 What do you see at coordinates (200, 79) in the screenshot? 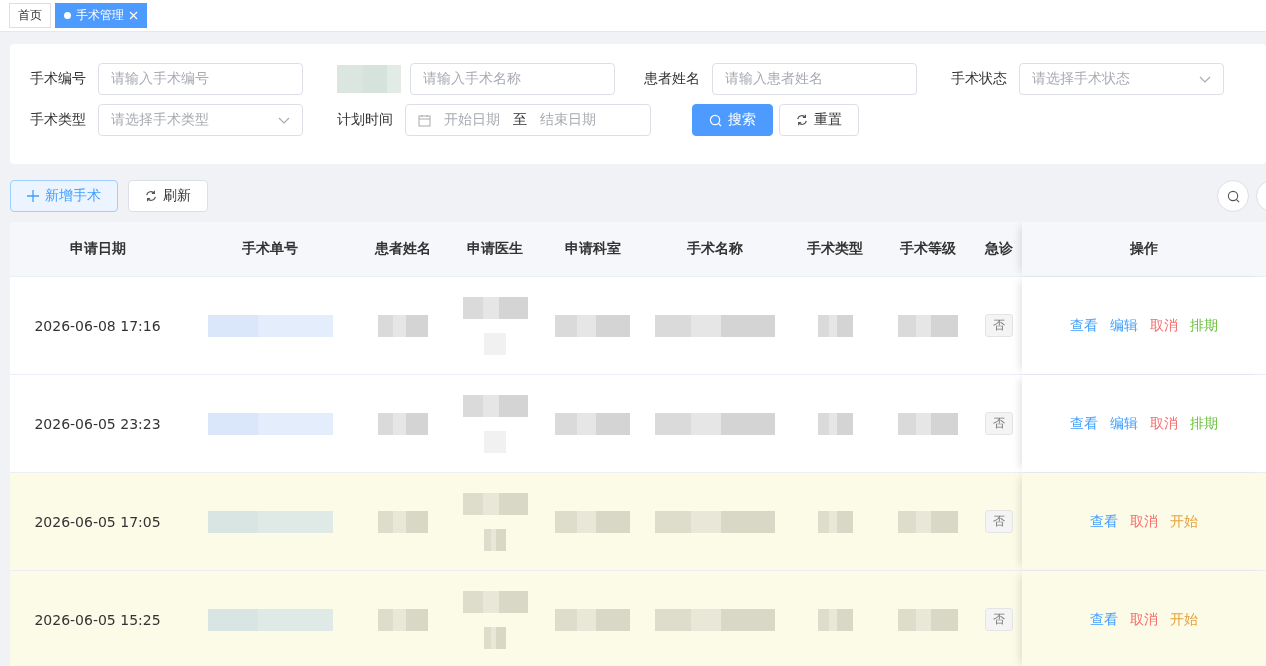
I see `text-input: 请输入手术编号` at bounding box center [200, 79].